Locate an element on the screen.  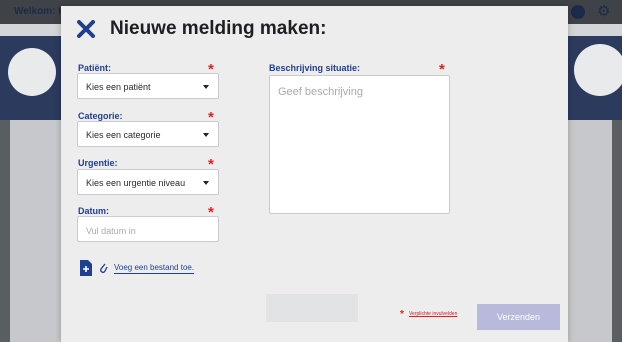
send-button: Verzenden is located at coordinates (518, 317).